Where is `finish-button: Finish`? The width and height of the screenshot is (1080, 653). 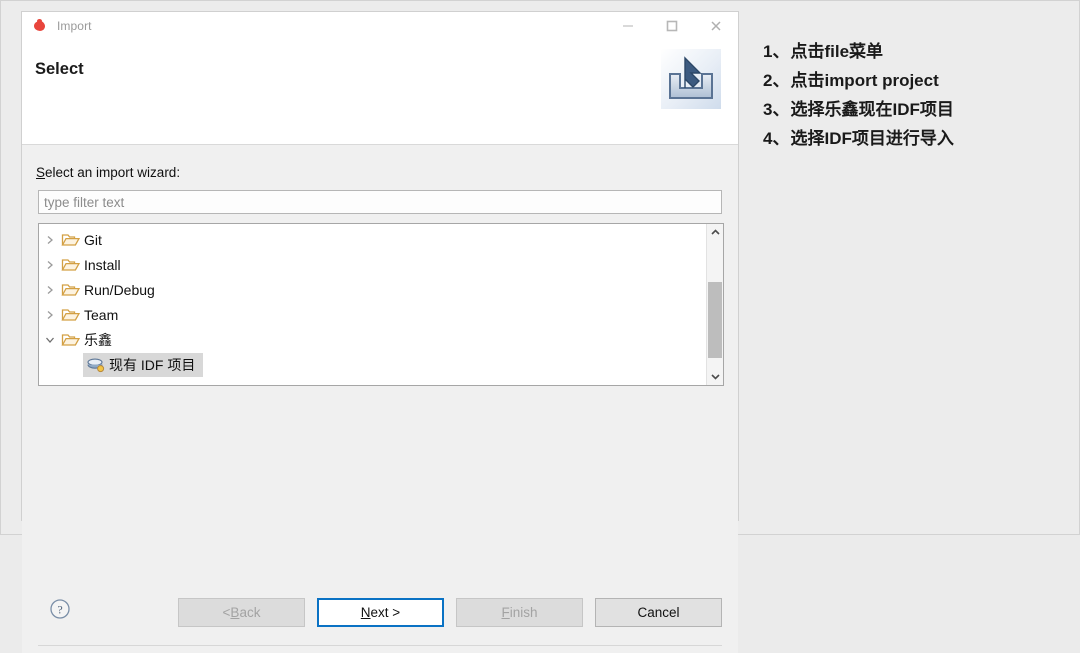
finish-button: Finish is located at coordinates (519, 612).